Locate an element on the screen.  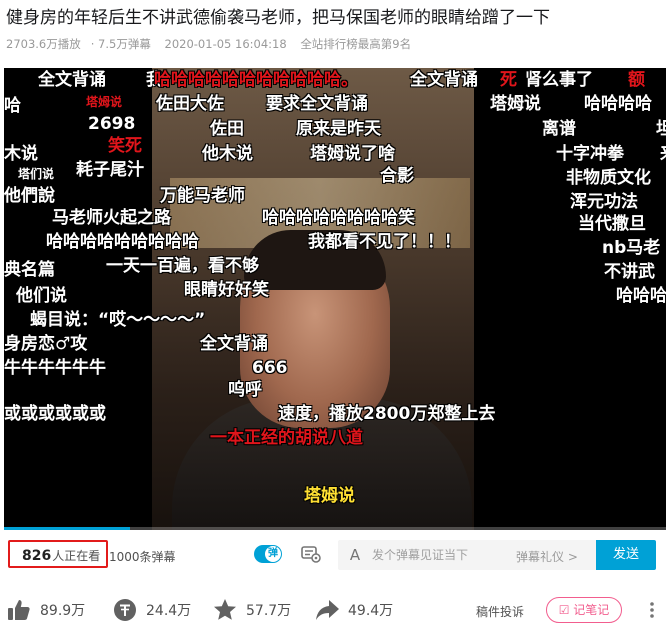
danmaku-input is located at coordinates (437, 555).